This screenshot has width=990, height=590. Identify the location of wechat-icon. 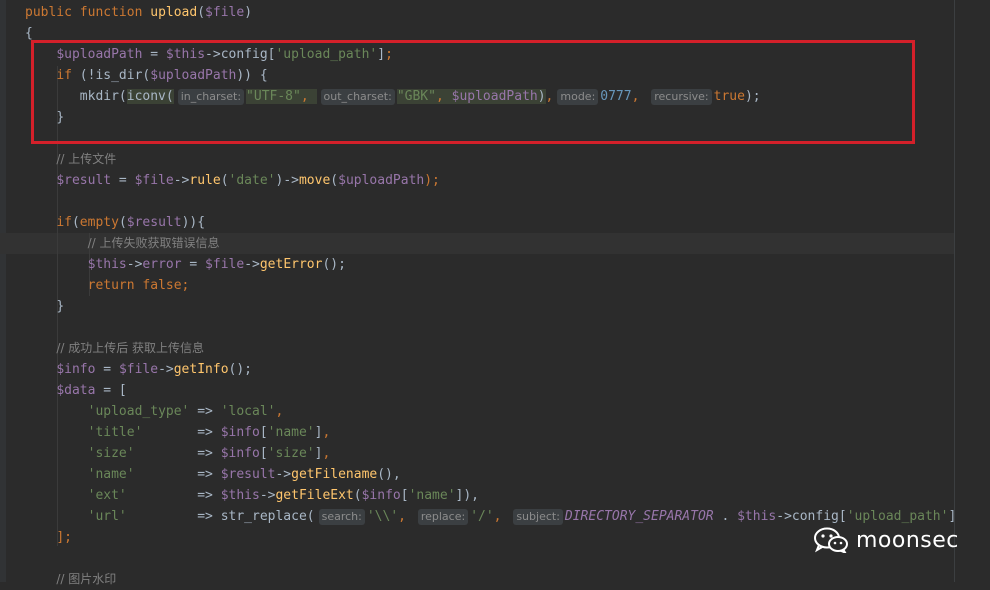
(831, 540).